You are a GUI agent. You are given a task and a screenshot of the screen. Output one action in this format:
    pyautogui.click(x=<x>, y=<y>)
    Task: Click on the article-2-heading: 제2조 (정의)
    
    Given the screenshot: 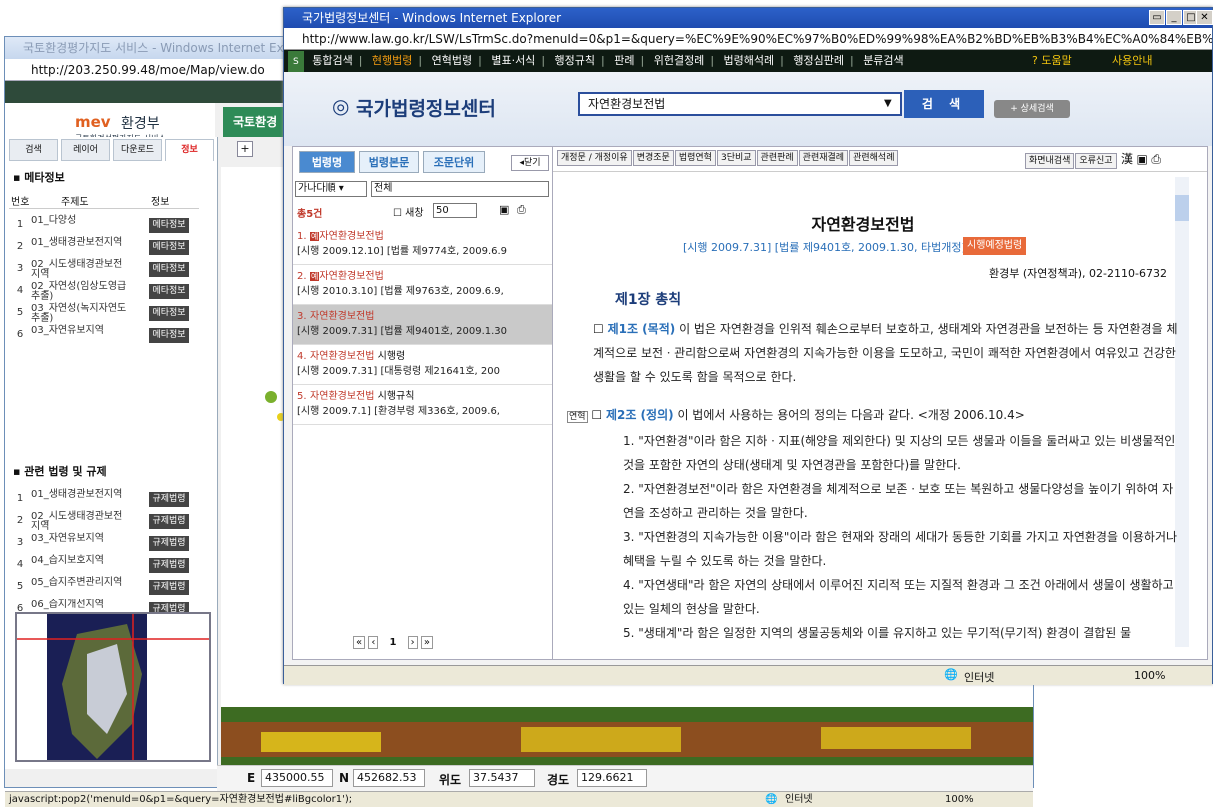 What is the action you would take?
    pyautogui.click(x=640, y=415)
    